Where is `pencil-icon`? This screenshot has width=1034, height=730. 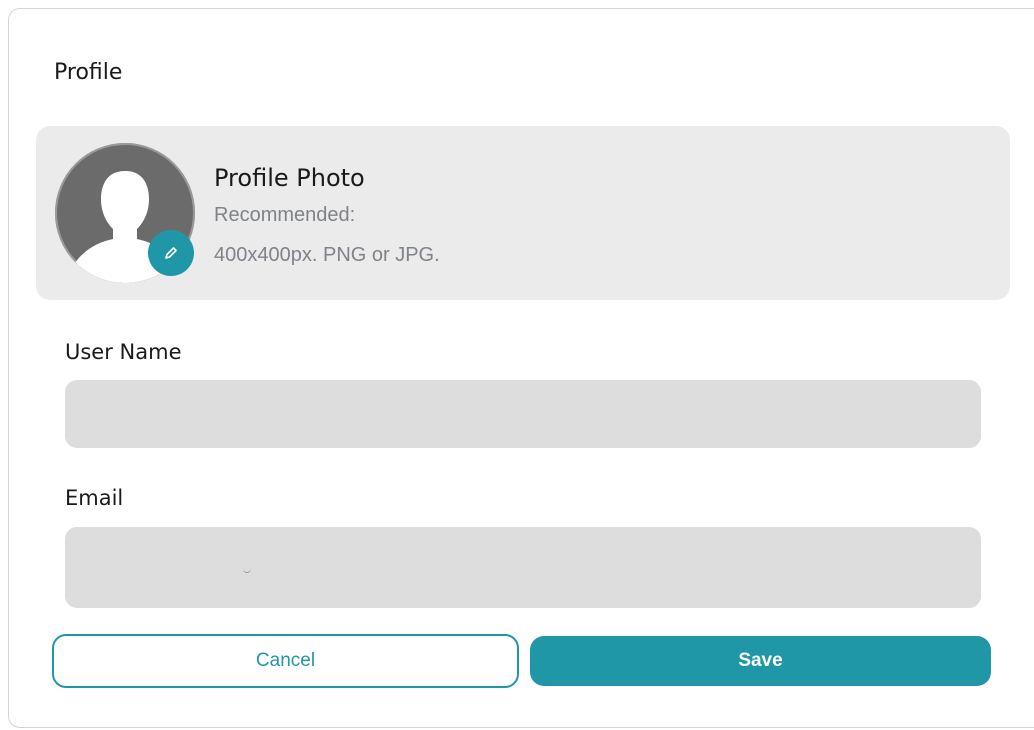
pencil-icon is located at coordinates (171, 253).